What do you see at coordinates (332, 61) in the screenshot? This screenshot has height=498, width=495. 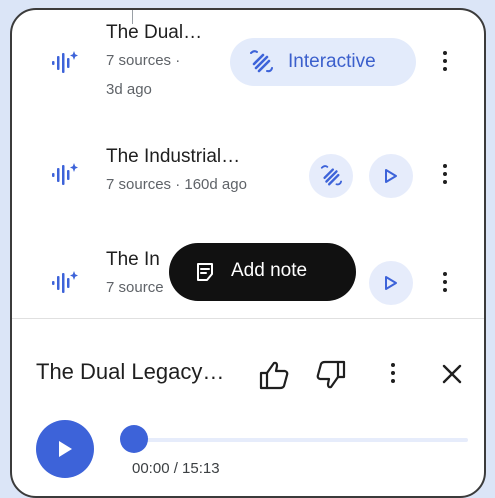 I see `interactive-label: Interactive` at bounding box center [332, 61].